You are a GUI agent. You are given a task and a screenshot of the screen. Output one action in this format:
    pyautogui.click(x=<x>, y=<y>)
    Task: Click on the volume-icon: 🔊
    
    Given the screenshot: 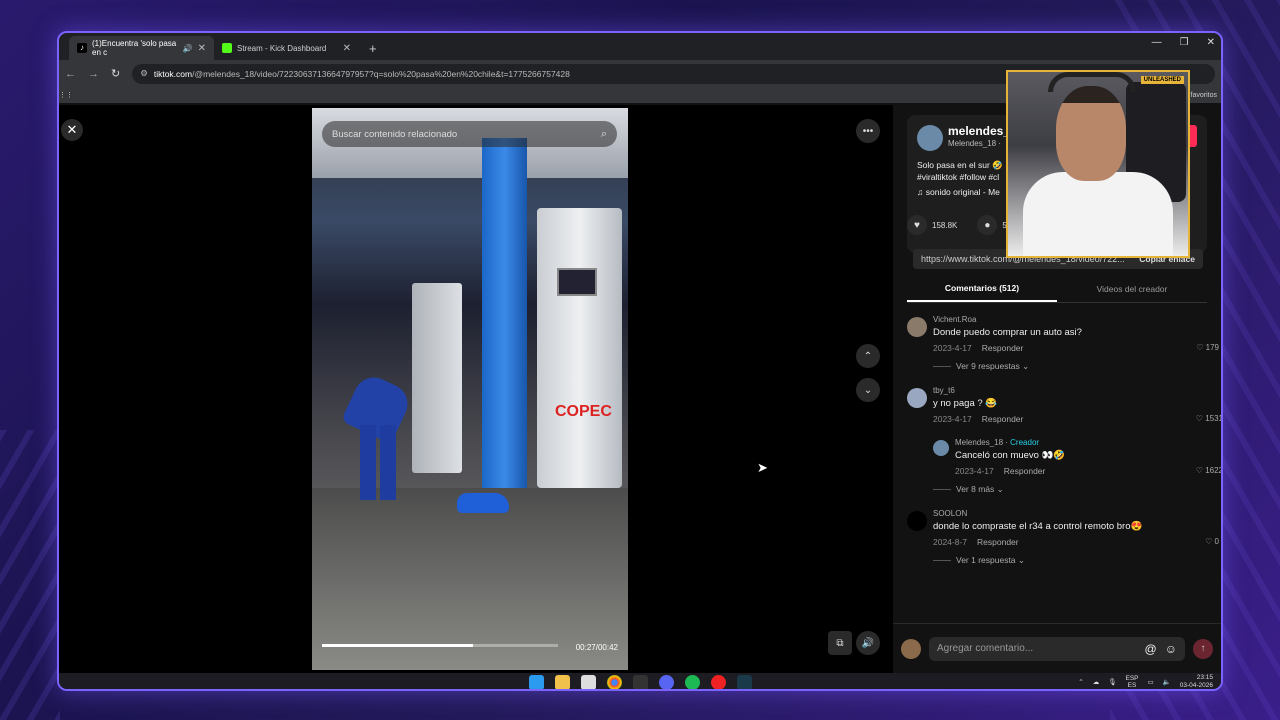 What is the action you would take?
    pyautogui.click(x=868, y=643)
    